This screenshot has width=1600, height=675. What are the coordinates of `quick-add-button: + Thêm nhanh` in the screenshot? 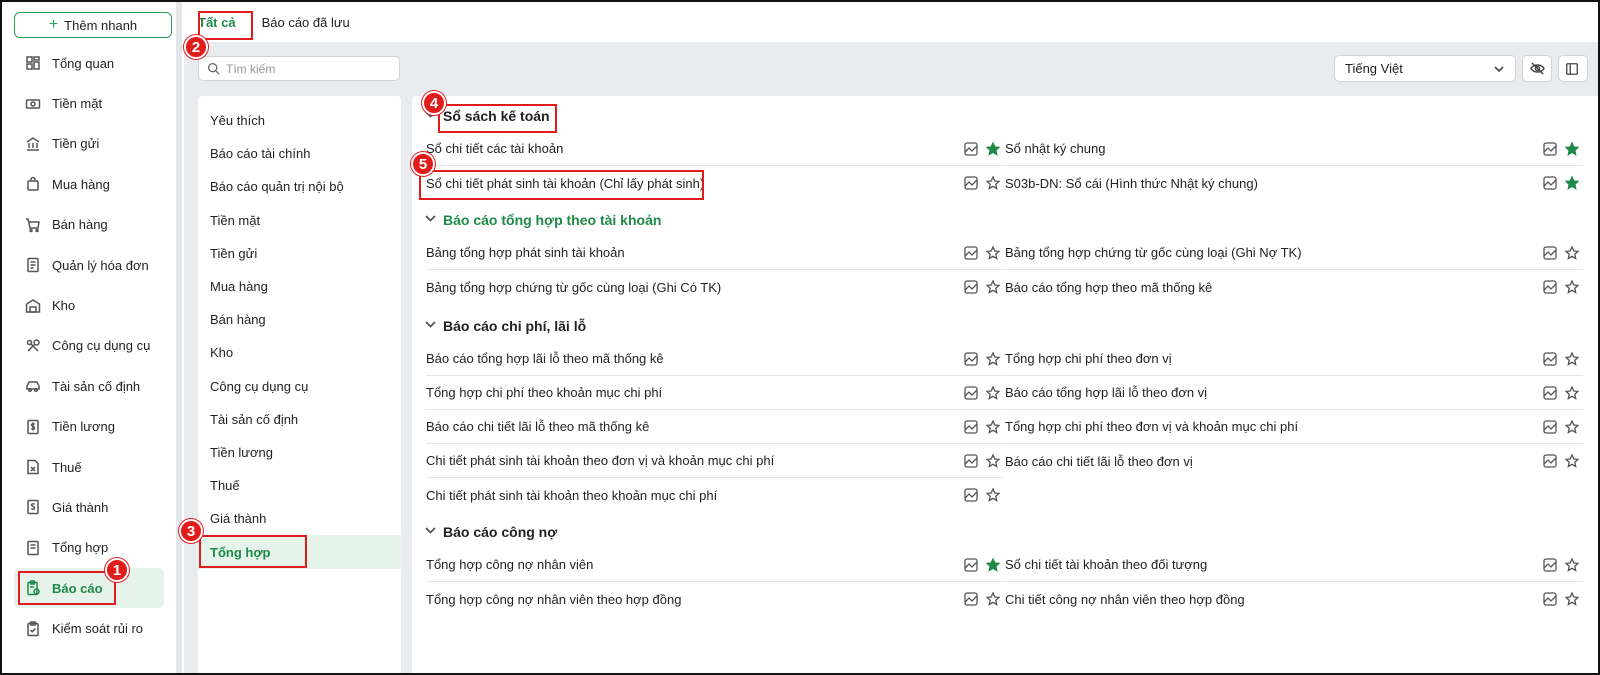 It's located at (93, 25).